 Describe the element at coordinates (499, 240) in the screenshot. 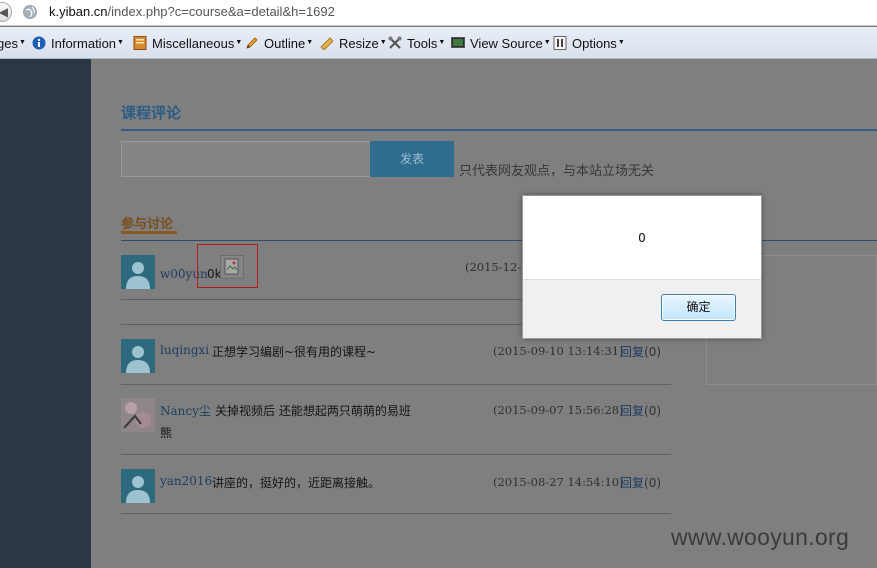

I see `tab-divider` at that location.